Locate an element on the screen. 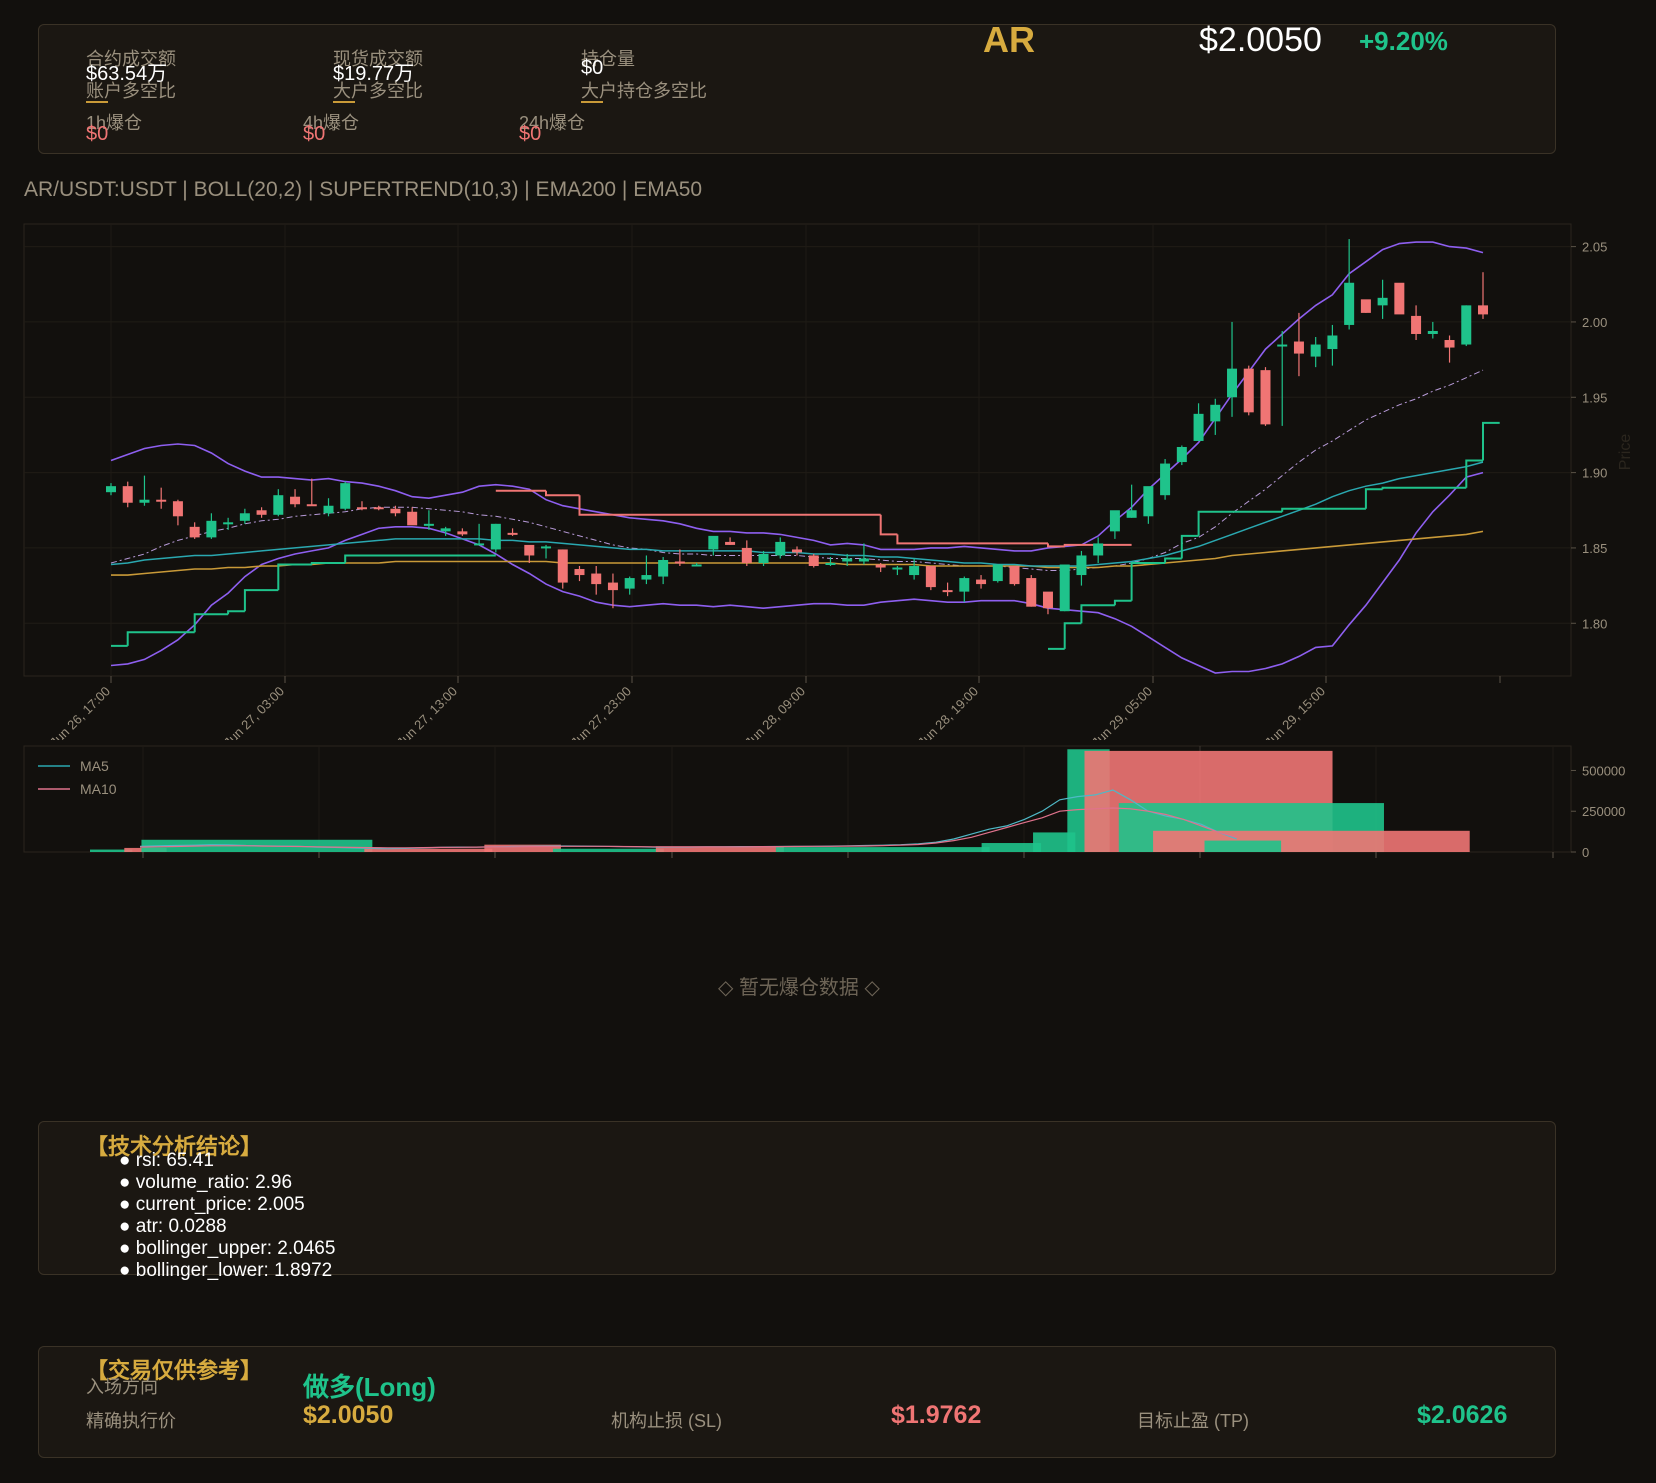 The height and width of the screenshot is (1483, 1656). stat-value-liq-4h: $0 is located at coordinates (314, 134).